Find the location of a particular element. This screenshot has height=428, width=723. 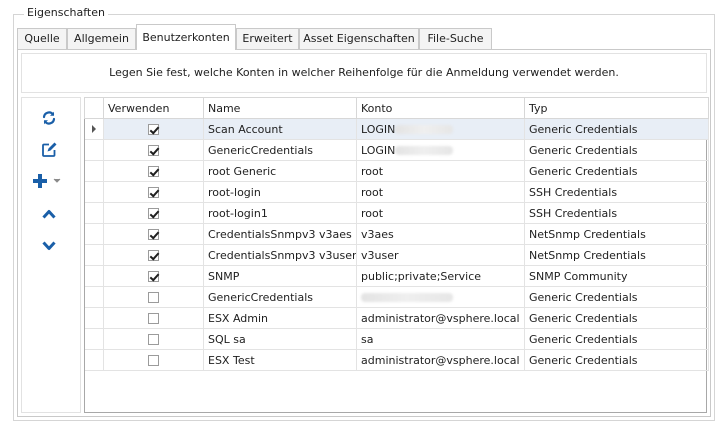

move-up-icon is located at coordinates (49, 214).